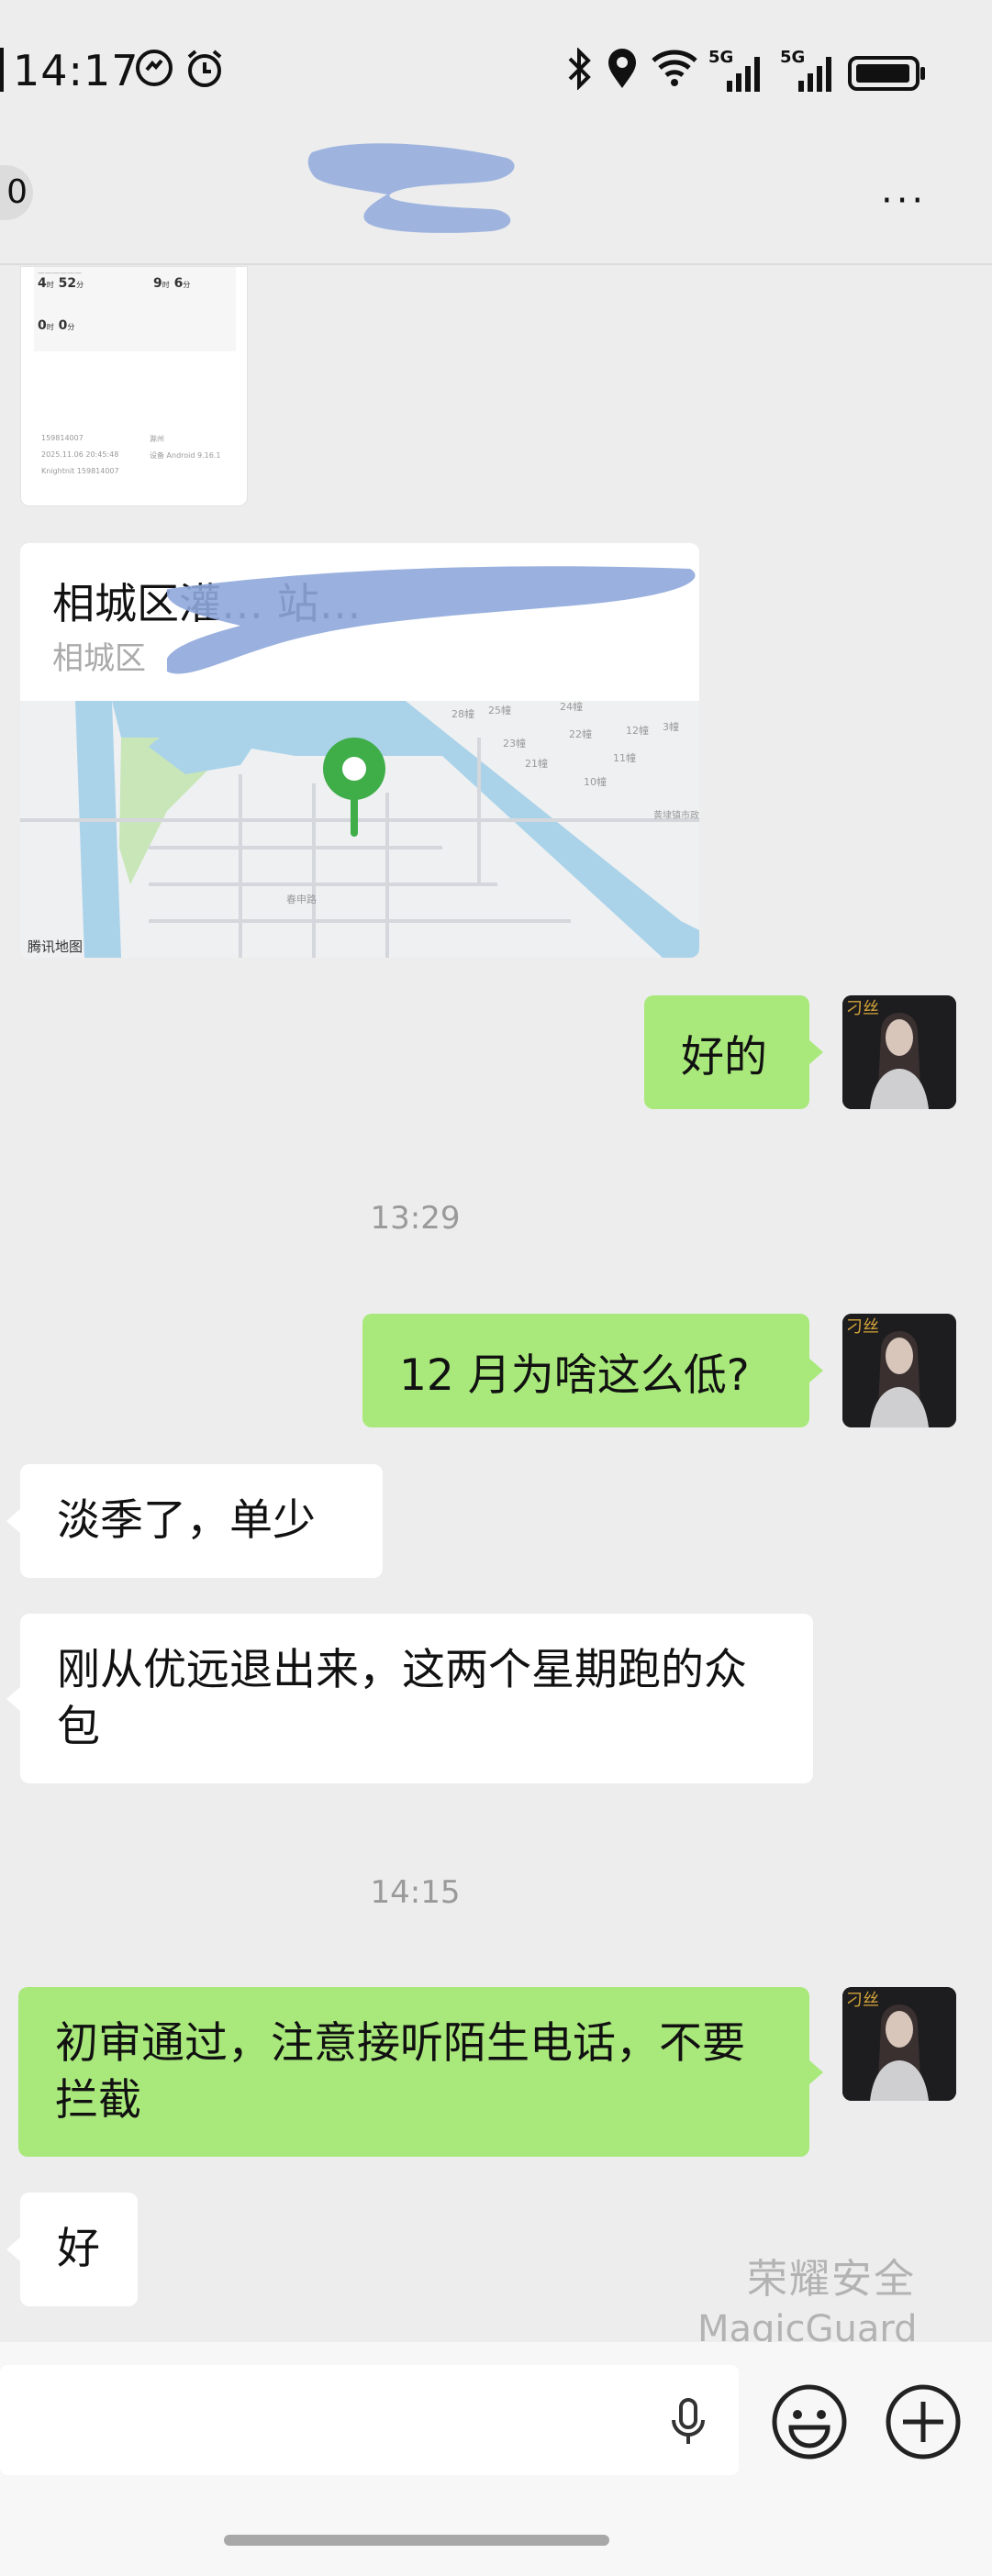 Image resolution: width=992 pixels, height=2576 pixels. Describe the element at coordinates (415, 1892) in the screenshot. I see `message-timestamp: 14:15` at that location.